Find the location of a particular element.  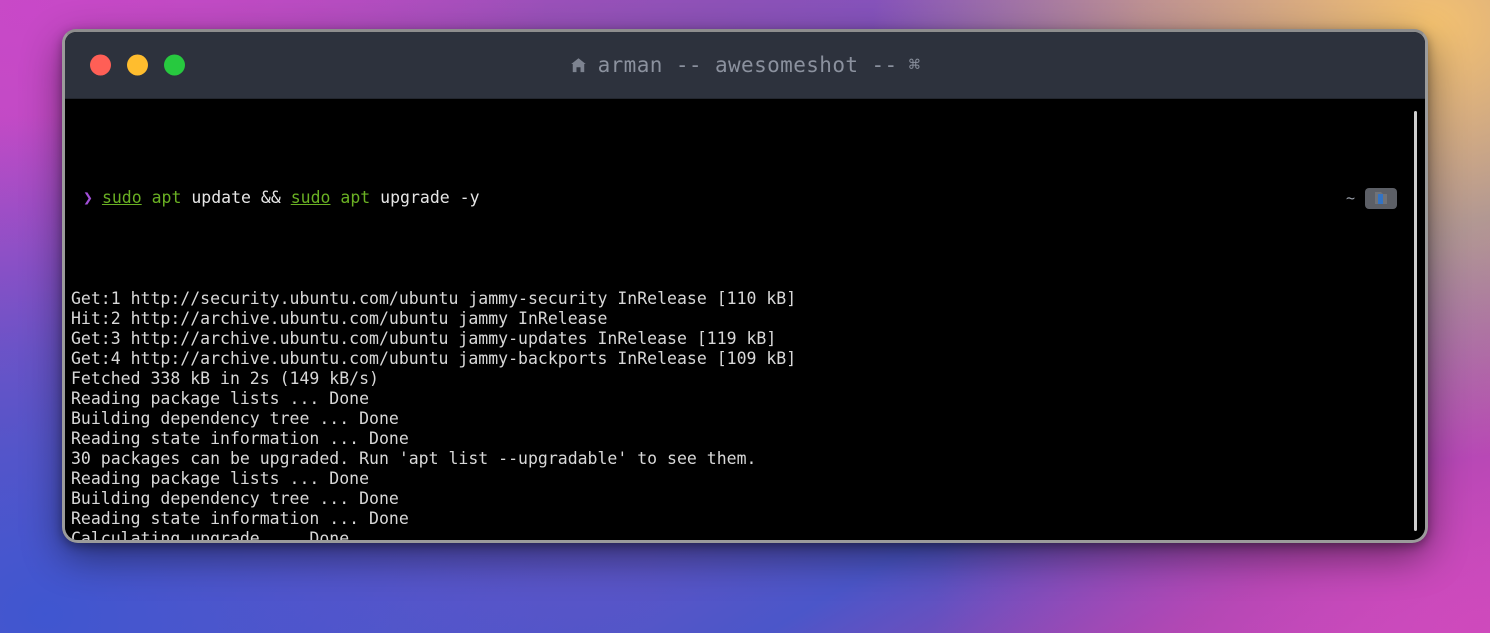

command-segment-apt-2: apt is located at coordinates (355, 197).